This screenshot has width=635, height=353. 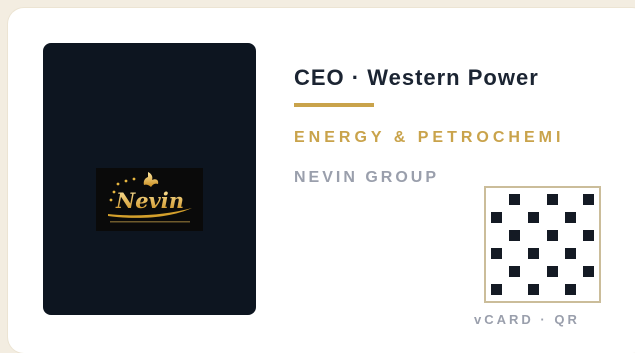 I want to click on qr-caption: vCARD · QR, so click(x=527, y=319).